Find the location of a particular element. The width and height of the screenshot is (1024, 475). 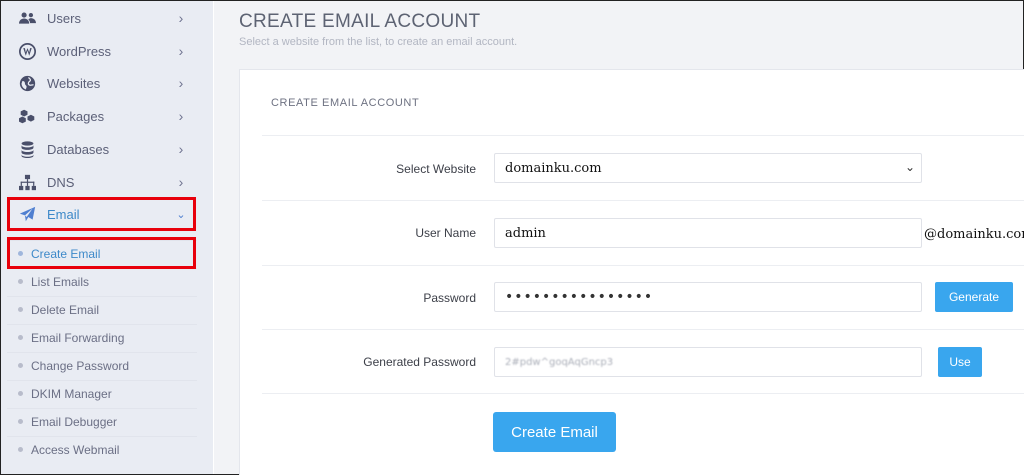

username-input: admin is located at coordinates (708, 233).